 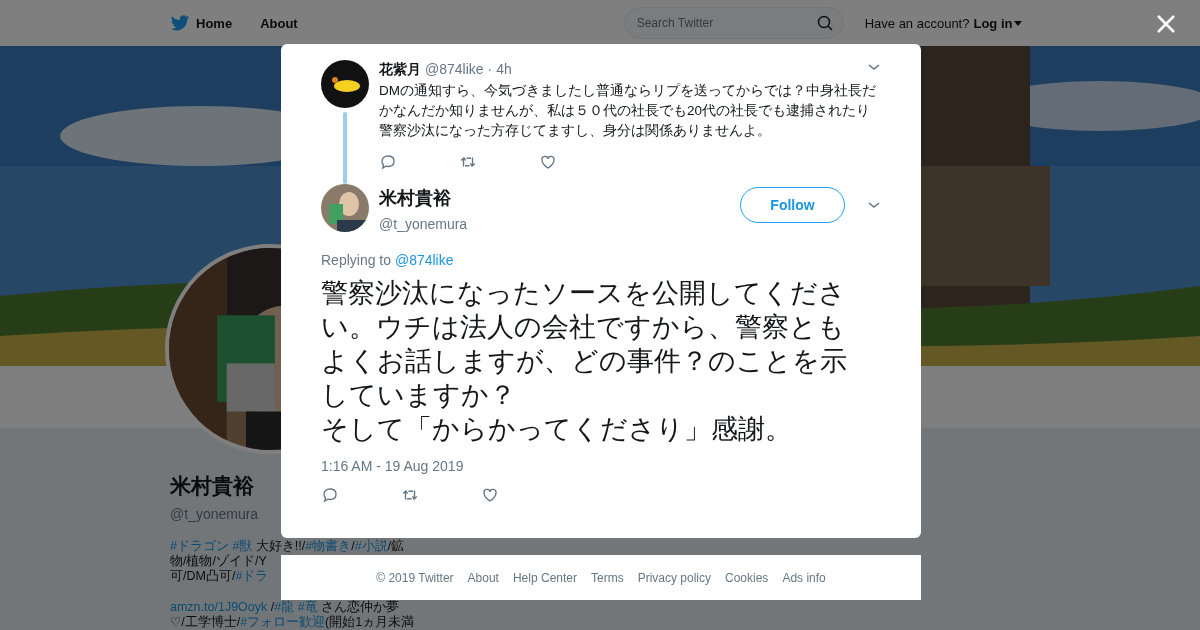 What do you see at coordinates (747, 577) in the screenshot?
I see `footer-link: Cookies` at bounding box center [747, 577].